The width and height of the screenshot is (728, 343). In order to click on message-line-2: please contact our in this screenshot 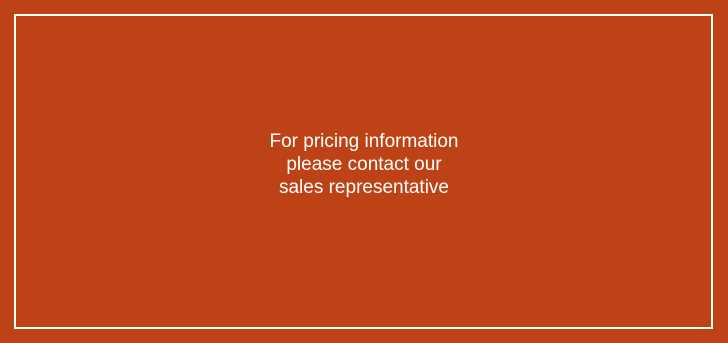, I will do `click(364, 164)`.